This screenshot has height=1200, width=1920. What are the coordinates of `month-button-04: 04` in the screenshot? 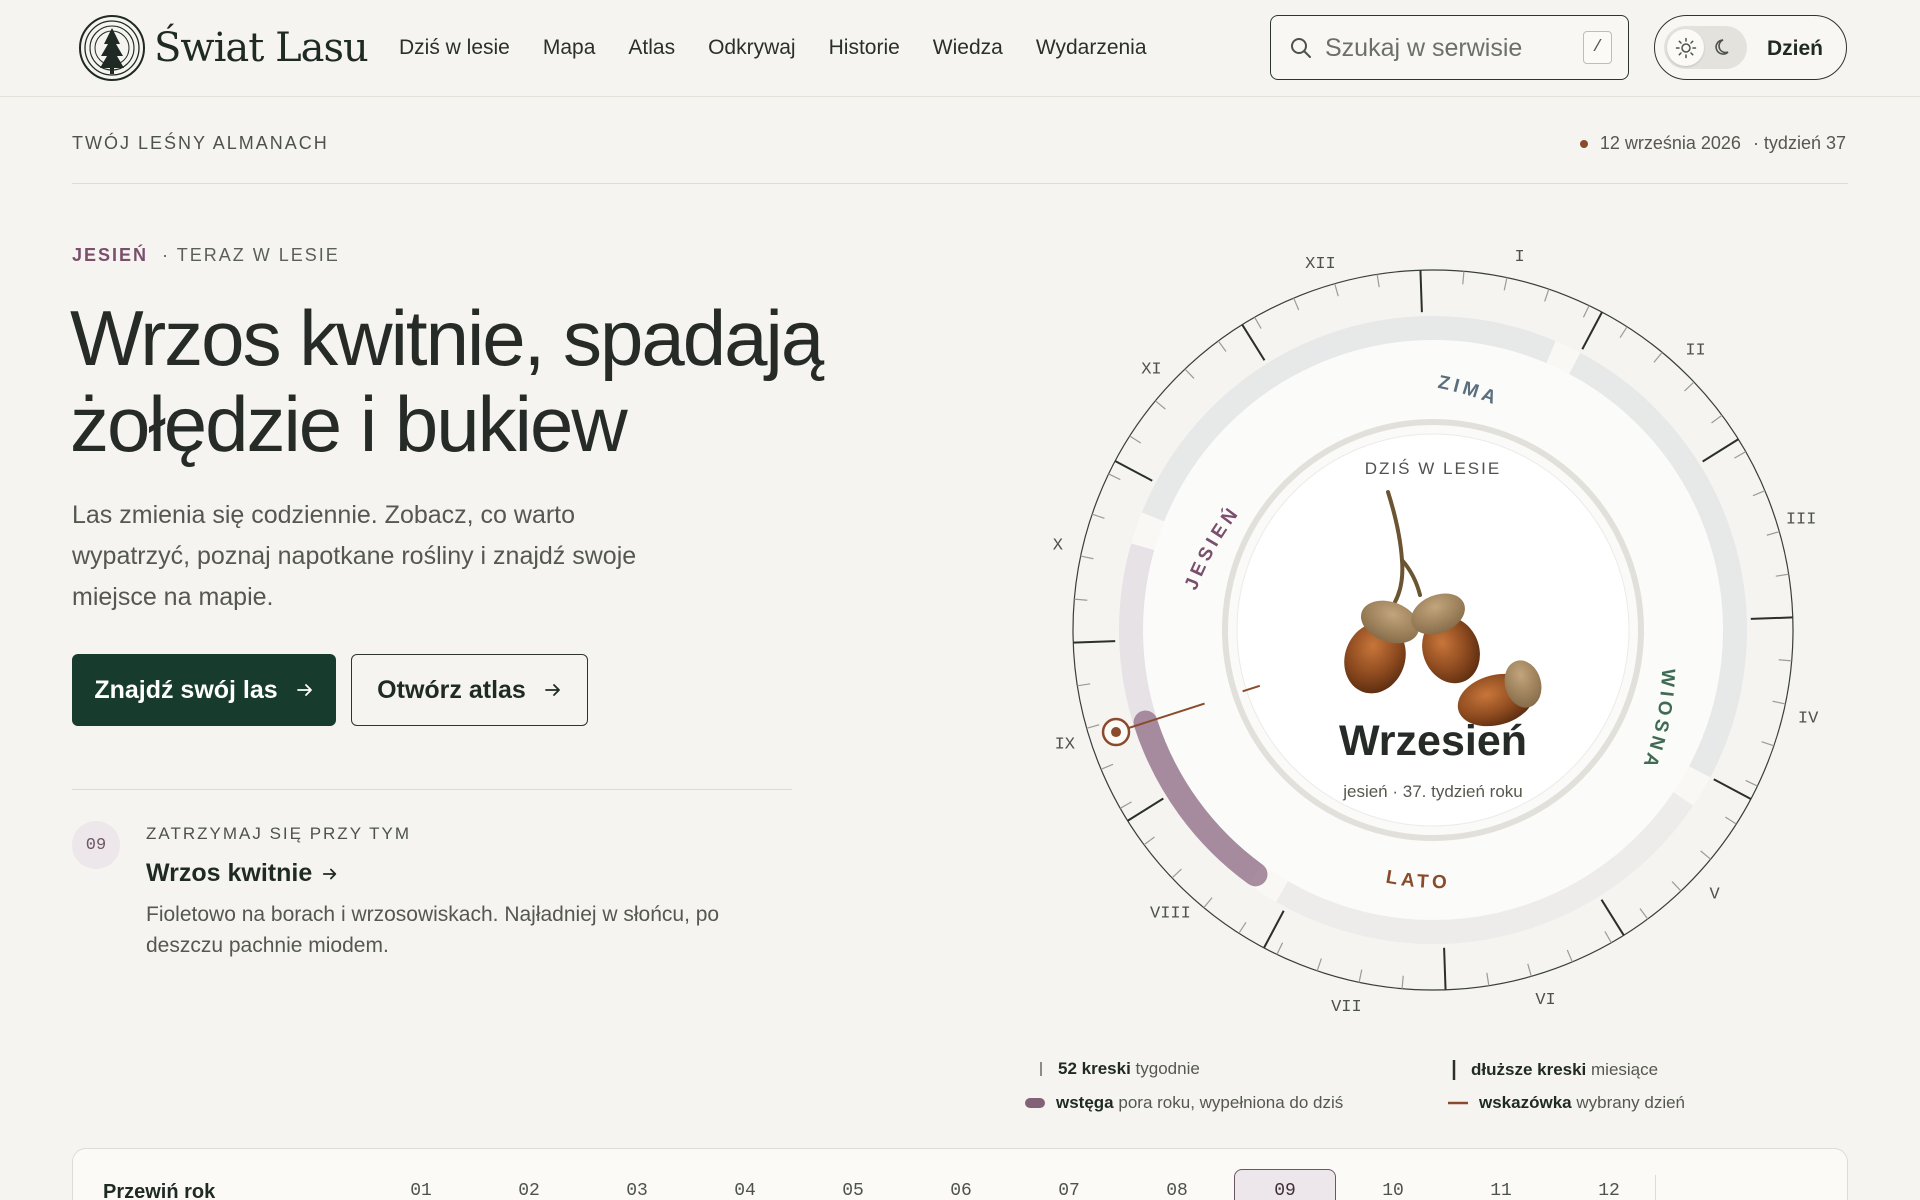 It's located at (745, 1184).